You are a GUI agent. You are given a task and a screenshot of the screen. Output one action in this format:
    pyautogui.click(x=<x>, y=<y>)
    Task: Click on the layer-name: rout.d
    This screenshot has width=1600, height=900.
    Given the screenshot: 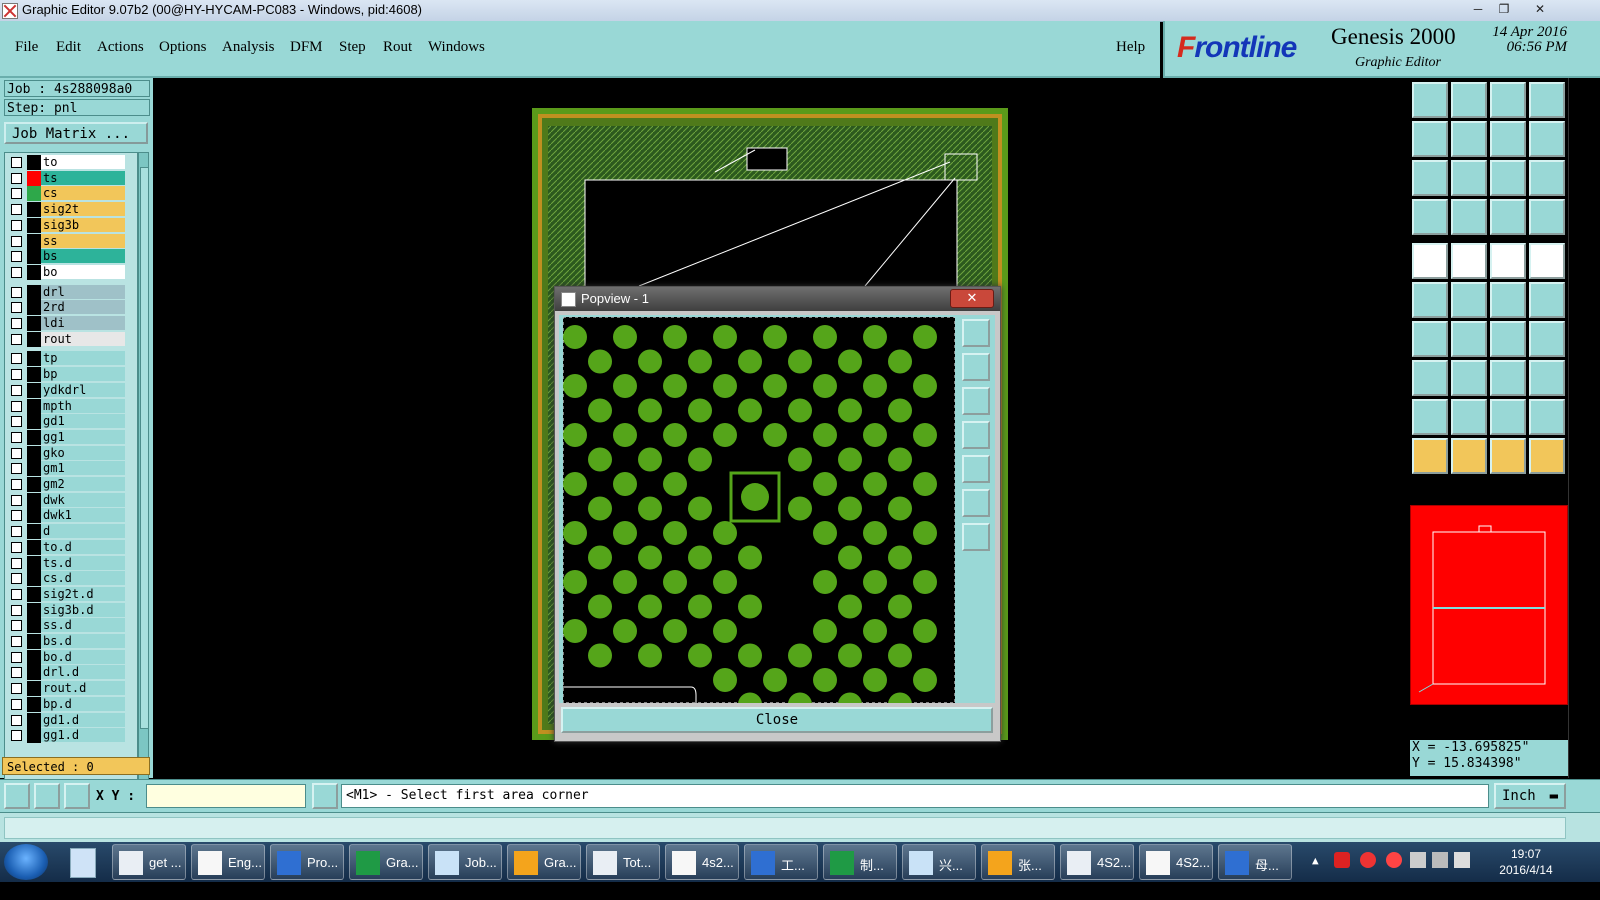 What is the action you would take?
    pyautogui.click(x=83, y=688)
    